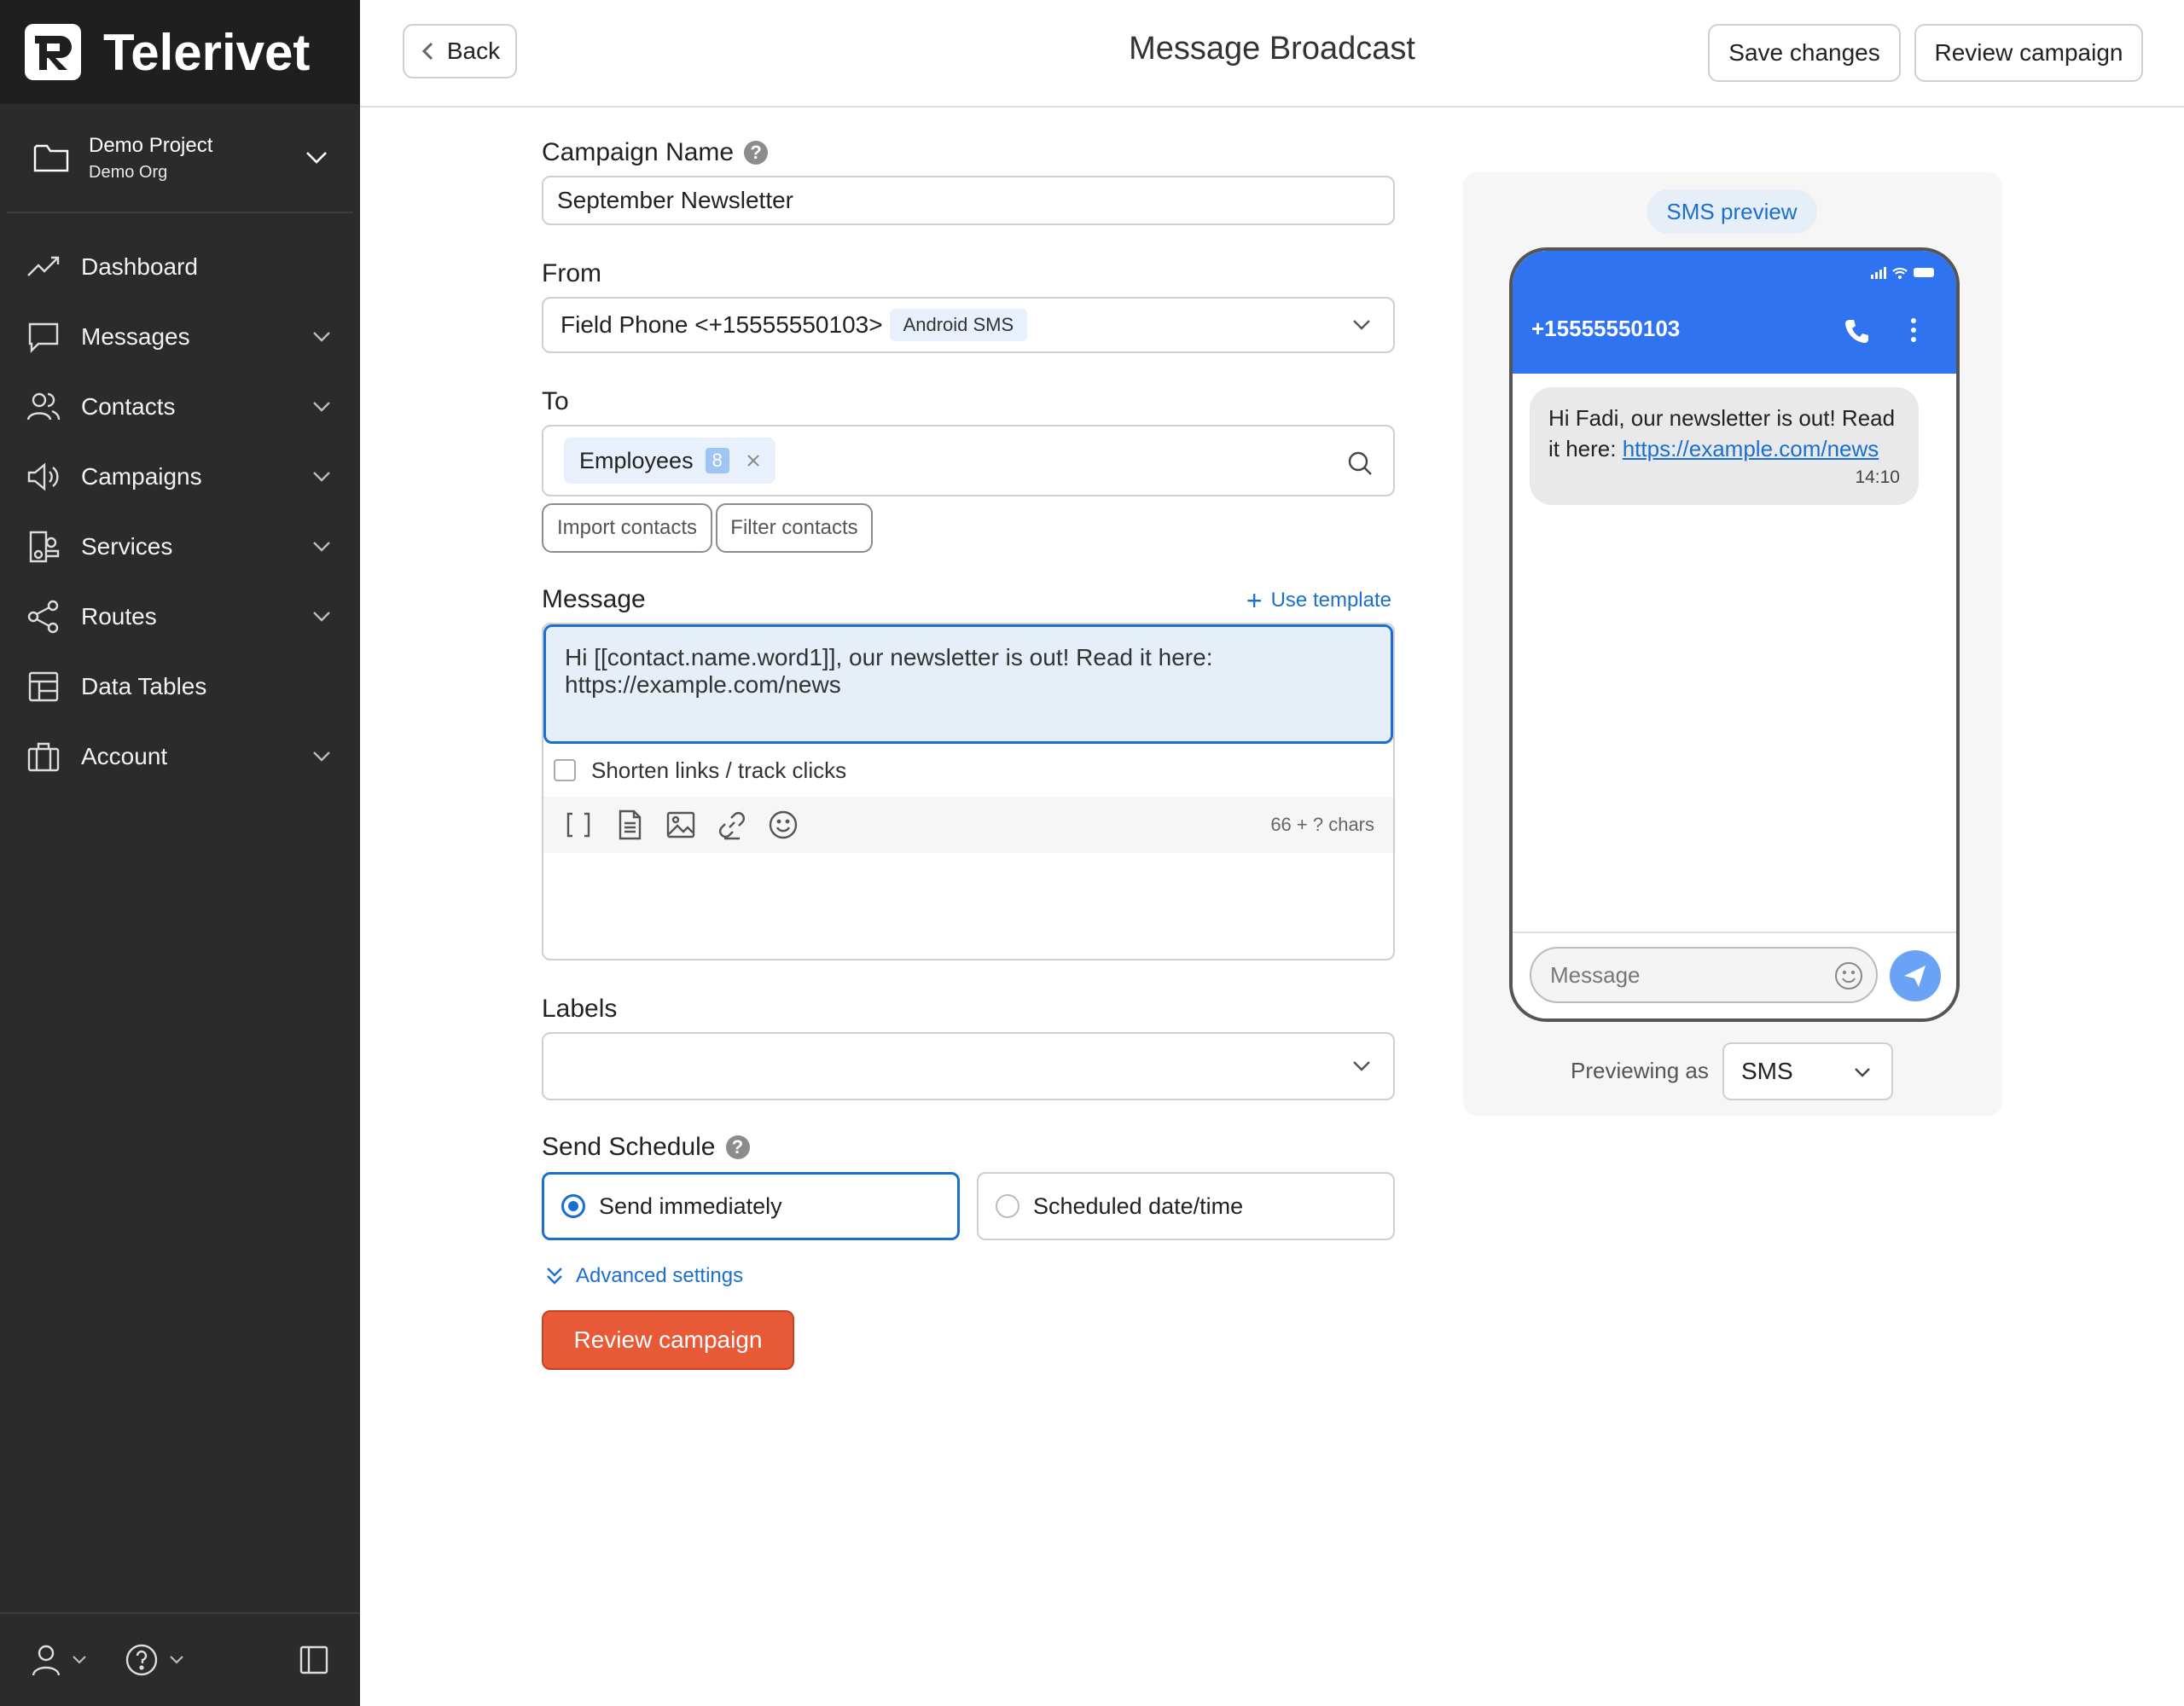 The width and height of the screenshot is (2184, 1706). Describe the element at coordinates (314, 1660) in the screenshot. I see `sidebar-toggle-icon` at that location.